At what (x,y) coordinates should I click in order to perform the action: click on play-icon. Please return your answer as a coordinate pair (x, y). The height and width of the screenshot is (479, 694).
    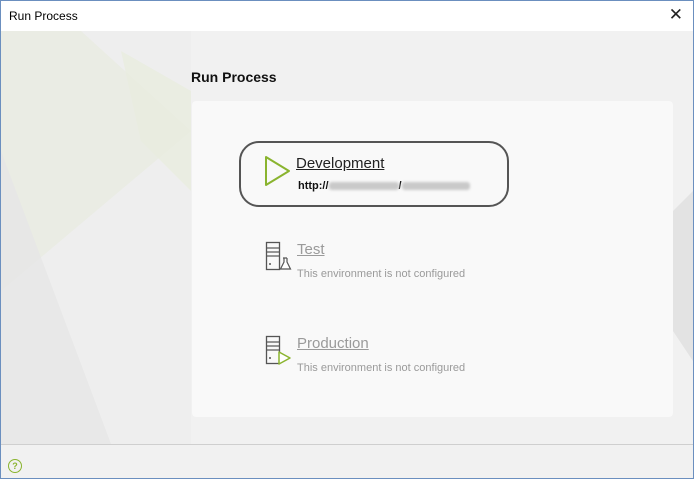
    Looking at the image, I should click on (277, 171).